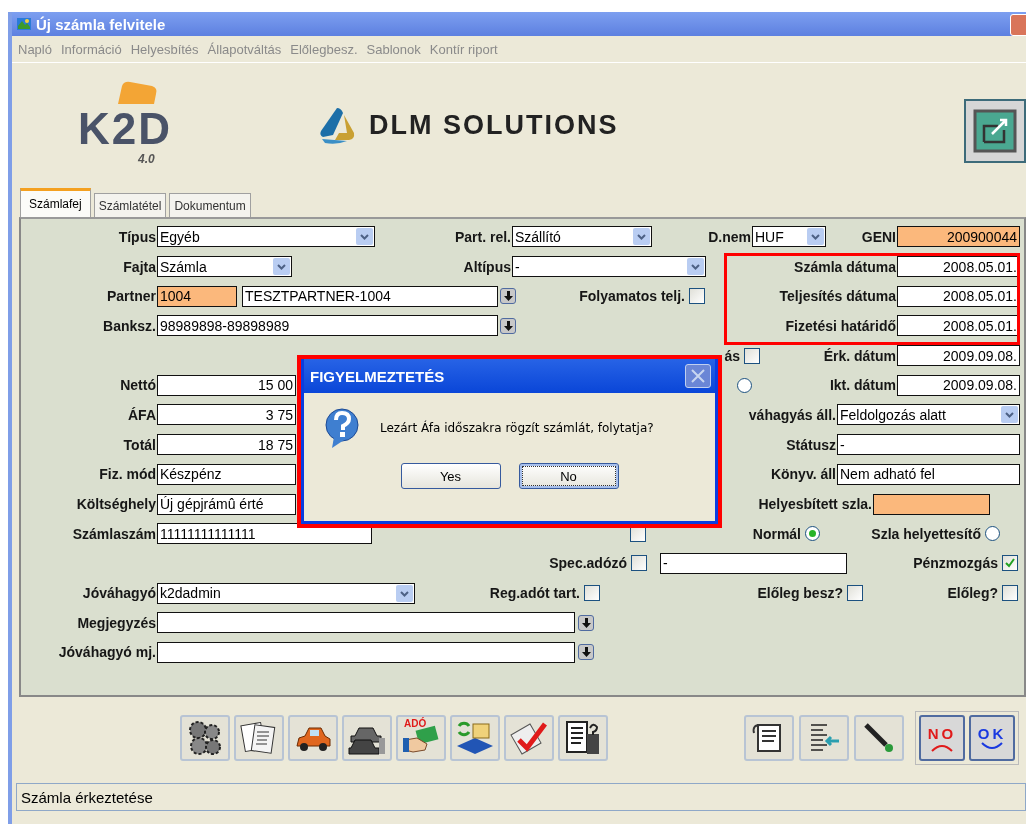 This screenshot has height=824, width=1026. Describe the element at coordinates (266, 237) in the screenshot. I see `dropdown: Egyéb` at that location.